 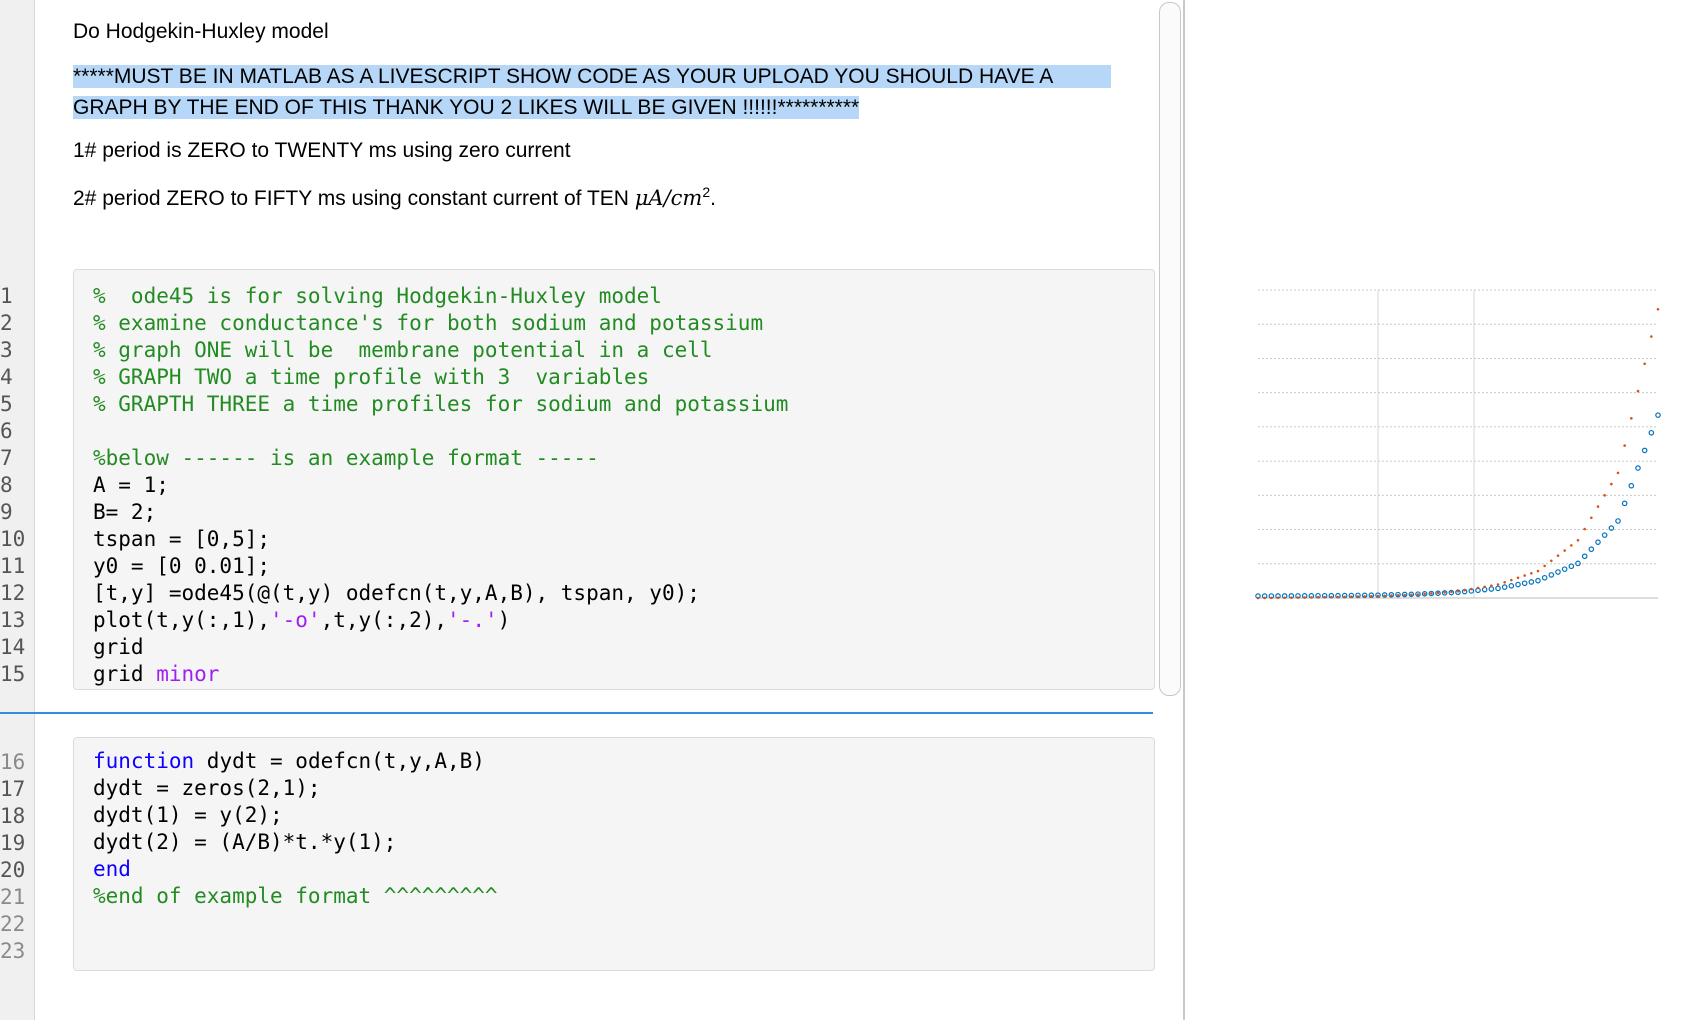 I want to click on section-break-line, so click(x=576, y=713).